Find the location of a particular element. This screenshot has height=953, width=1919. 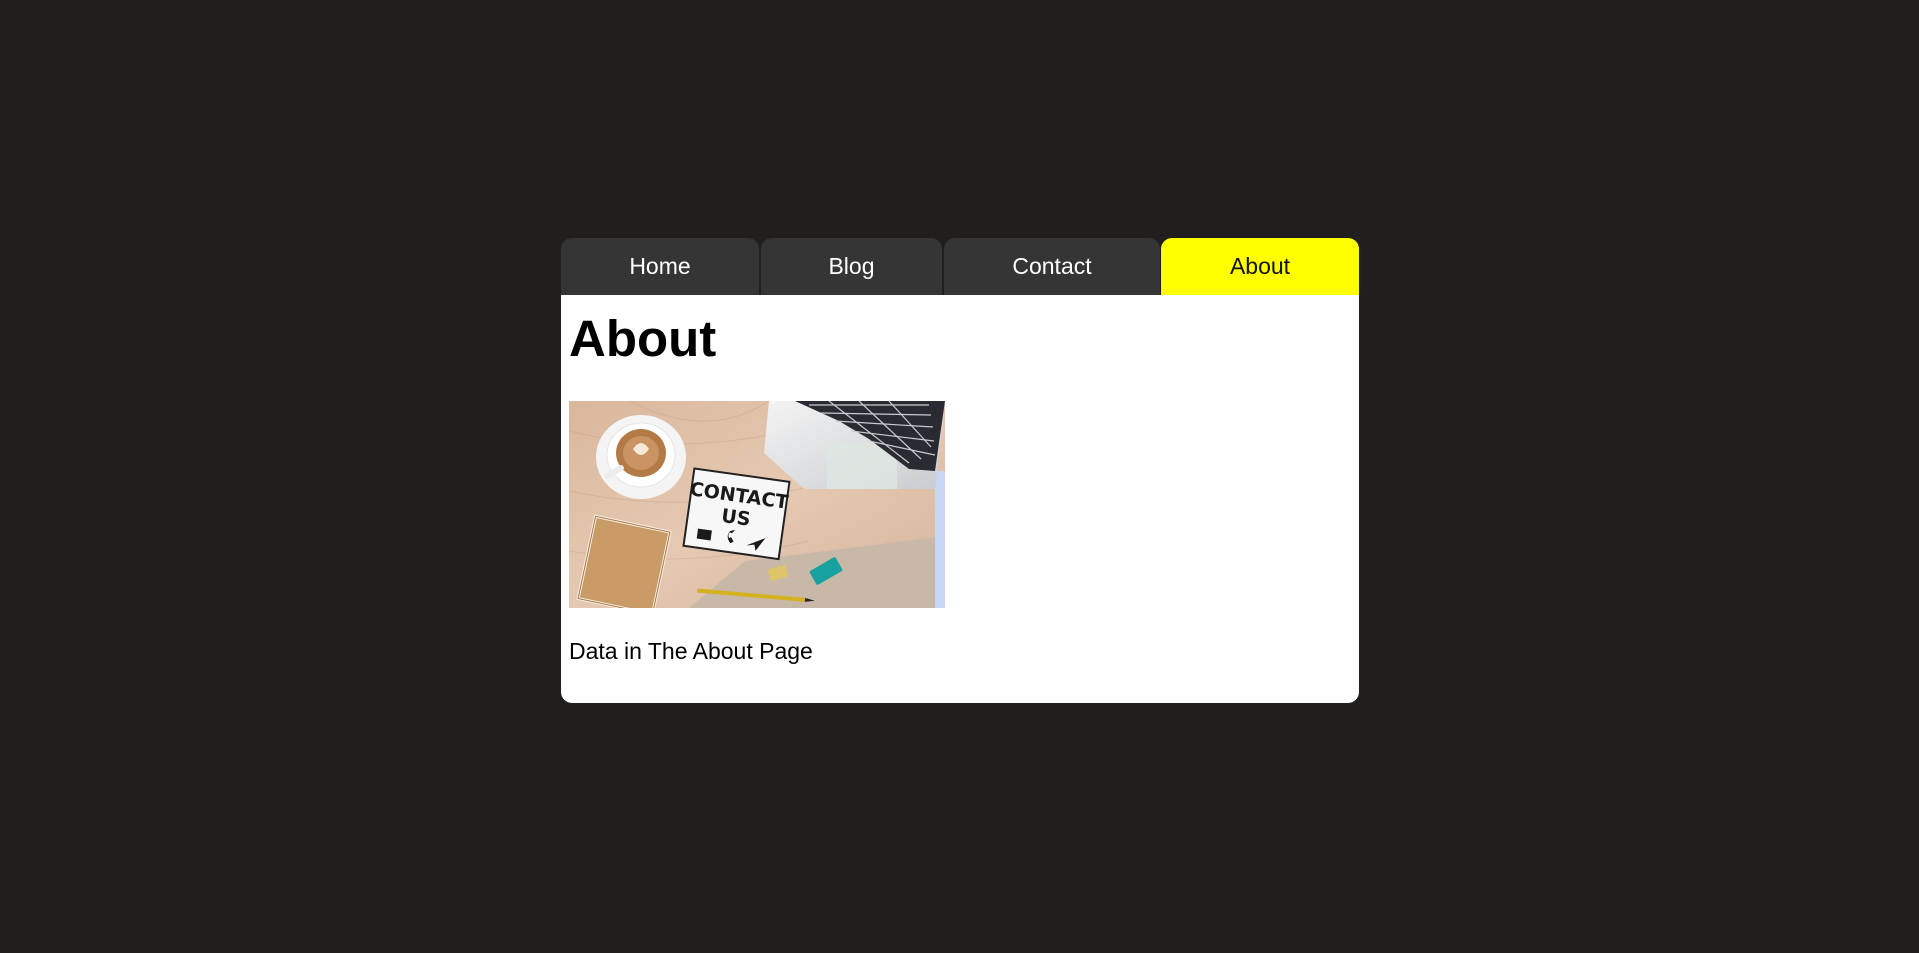

tab-blog: Blog is located at coordinates (851, 266).